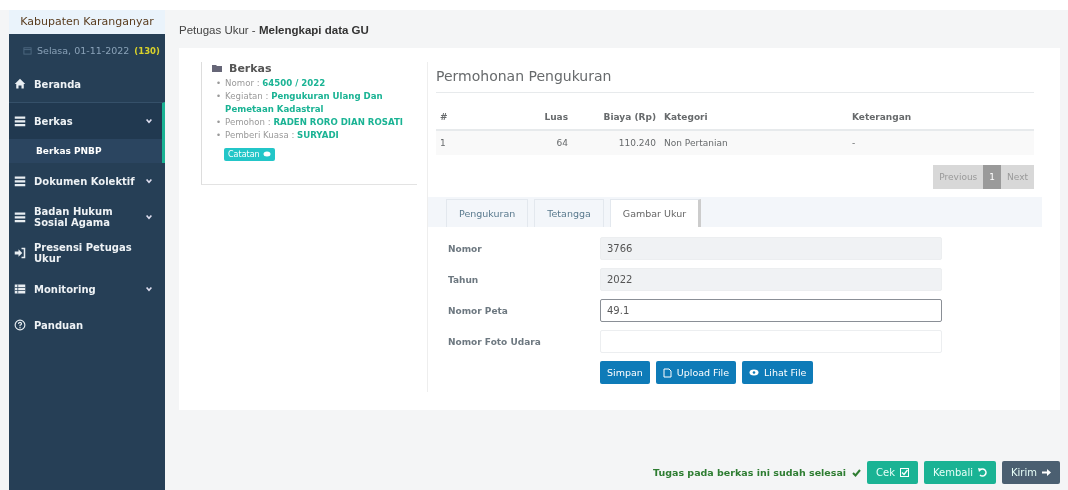  Describe the element at coordinates (87, 325) in the screenshot. I see `menu-item: Panduan` at that location.